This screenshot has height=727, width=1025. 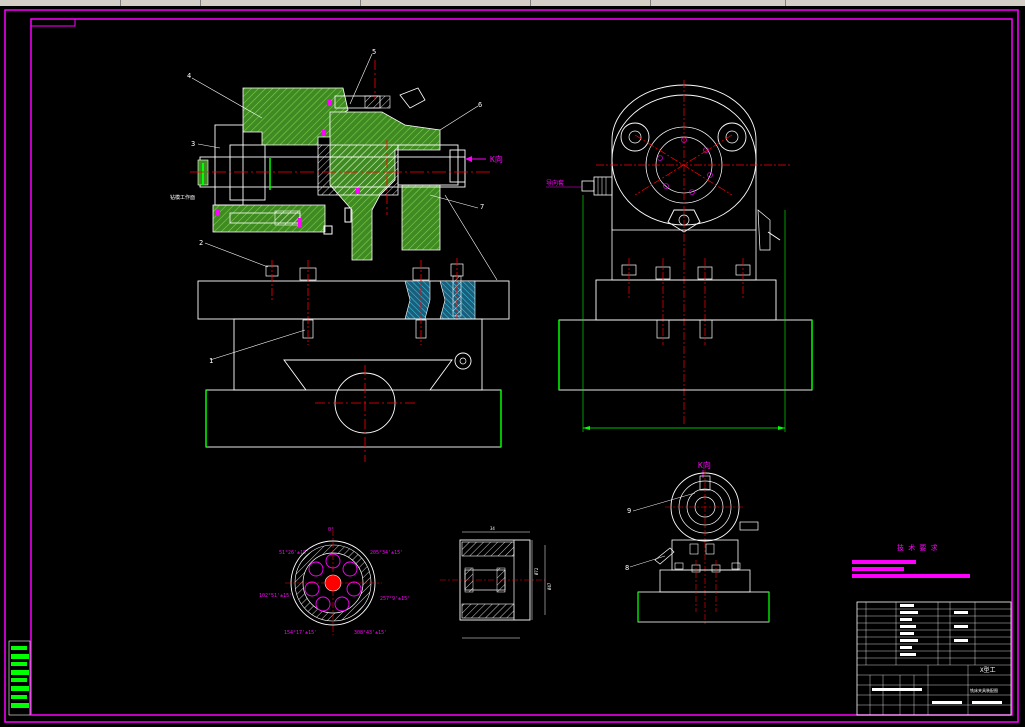 I want to click on plate-angle-2: 205°34'±15', so click(x=386, y=553).